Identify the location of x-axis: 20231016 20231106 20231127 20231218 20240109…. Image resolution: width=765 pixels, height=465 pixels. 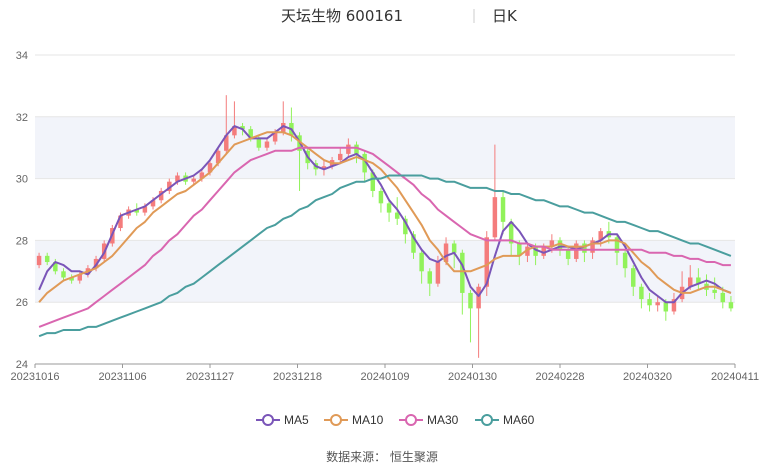
(385, 373).